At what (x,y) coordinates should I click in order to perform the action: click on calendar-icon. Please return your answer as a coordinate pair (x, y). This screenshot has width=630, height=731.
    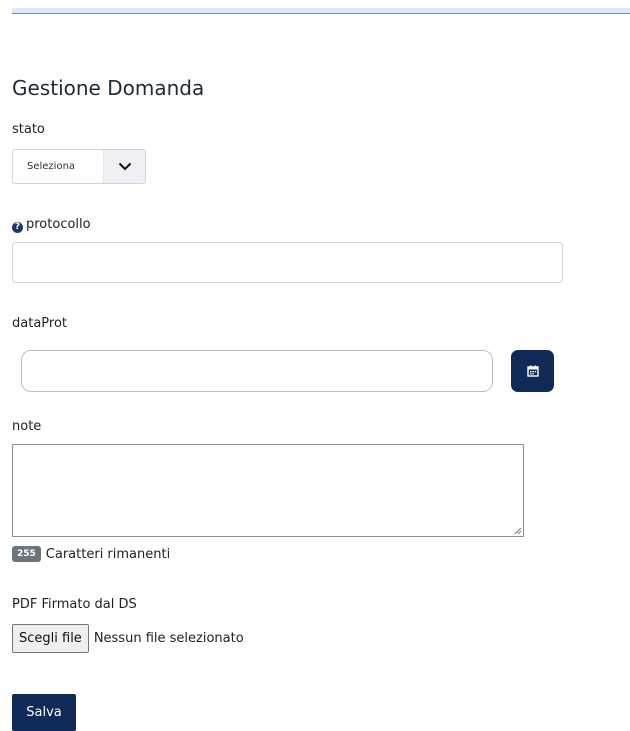
    Looking at the image, I should click on (532, 371).